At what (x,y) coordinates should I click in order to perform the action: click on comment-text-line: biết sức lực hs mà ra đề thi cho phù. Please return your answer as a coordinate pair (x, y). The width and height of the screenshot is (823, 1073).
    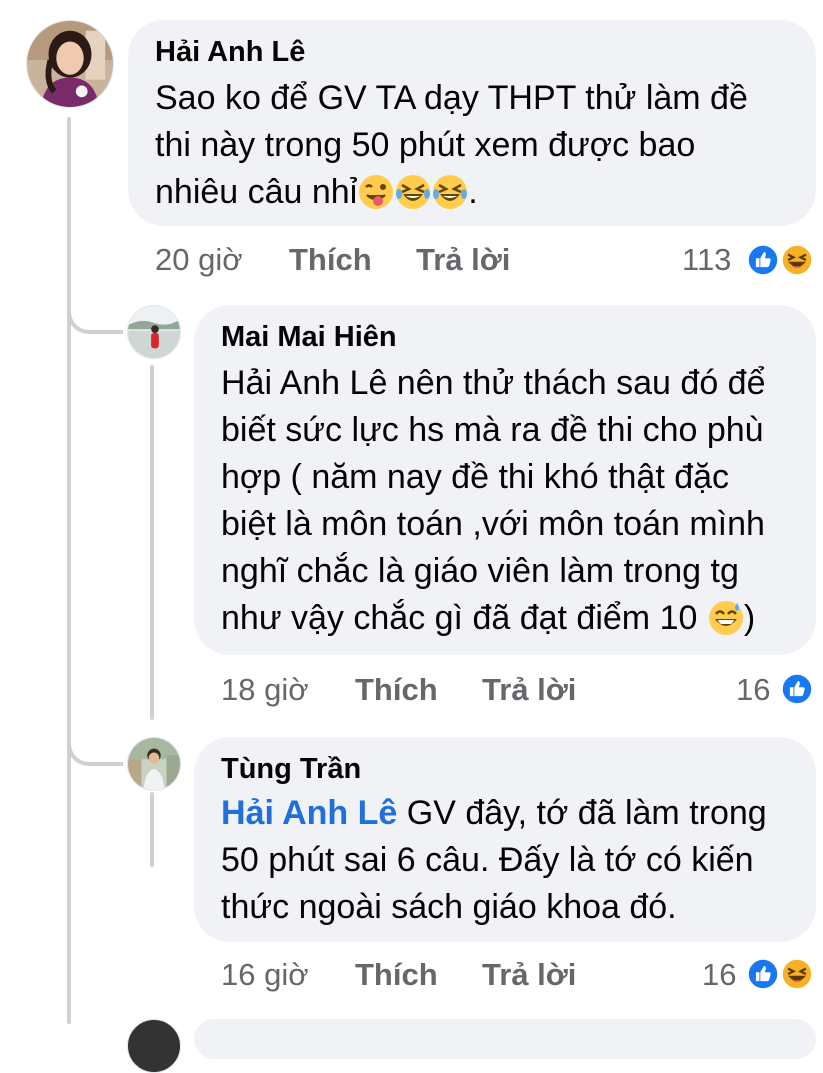
    Looking at the image, I should click on (492, 430).